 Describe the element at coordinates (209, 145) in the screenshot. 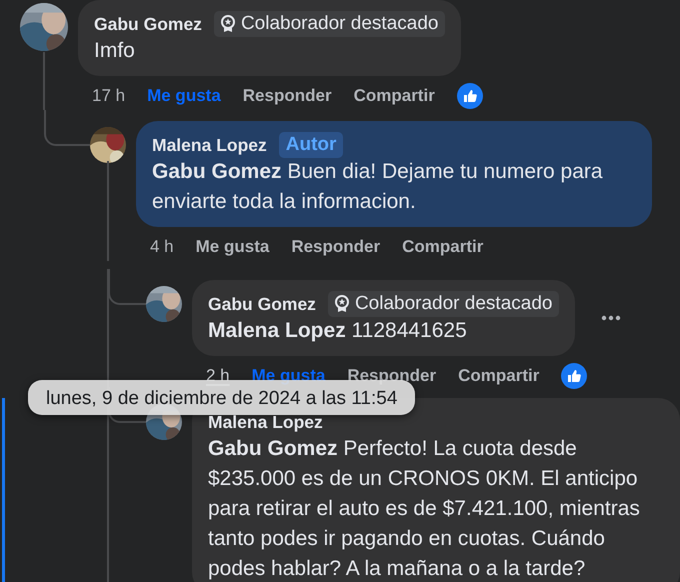

I see `author-name: Malena Lopez` at that location.